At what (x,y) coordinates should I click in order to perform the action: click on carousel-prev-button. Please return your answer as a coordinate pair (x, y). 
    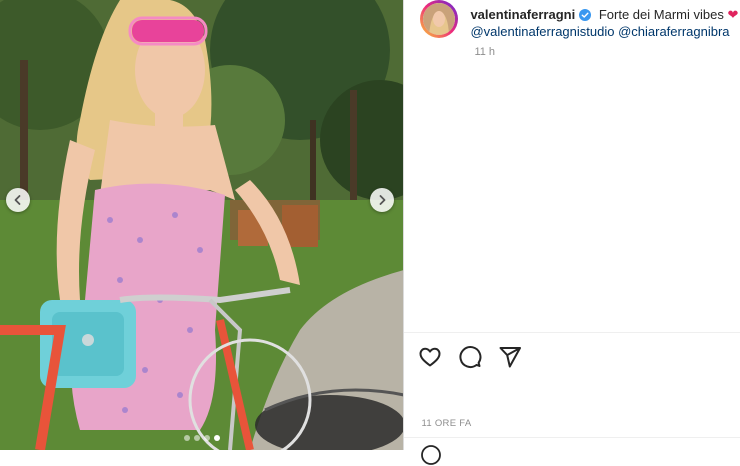
    Looking at the image, I should click on (18, 200).